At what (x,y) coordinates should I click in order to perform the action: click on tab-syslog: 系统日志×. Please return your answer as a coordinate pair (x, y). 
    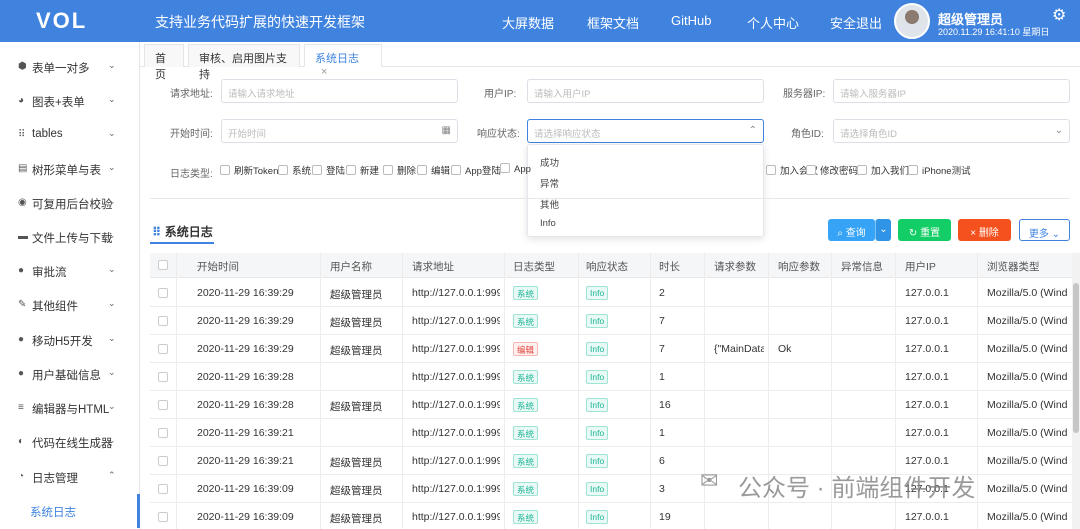
    Looking at the image, I should click on (343, 61).